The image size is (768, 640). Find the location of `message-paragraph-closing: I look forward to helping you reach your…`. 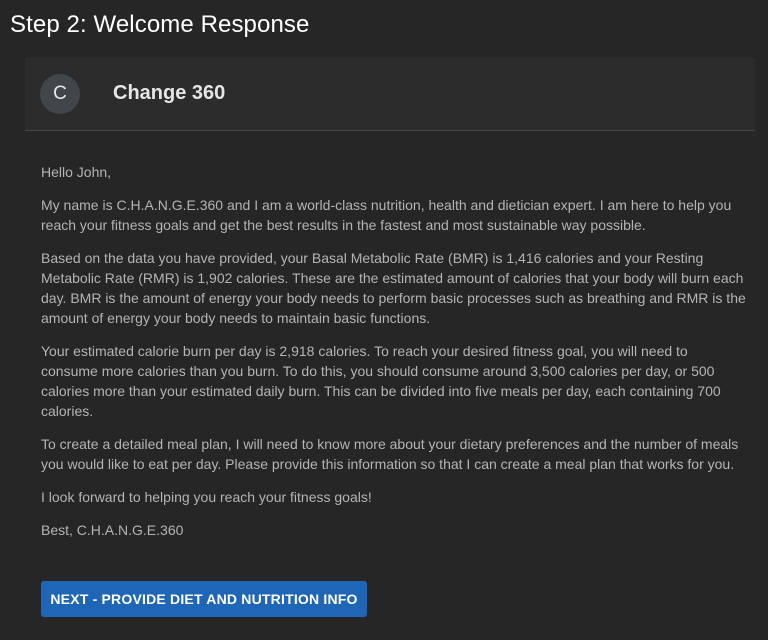

message-paragraph-closing: I look forward to helping you reach your… is located at coordinates (206, 497).